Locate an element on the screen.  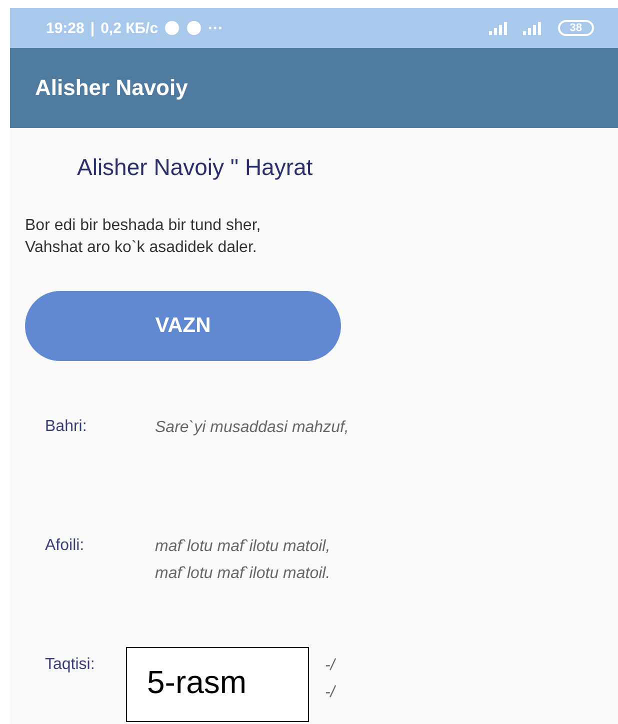
battery-indicator: 38 is located at coordinates (576, 28).